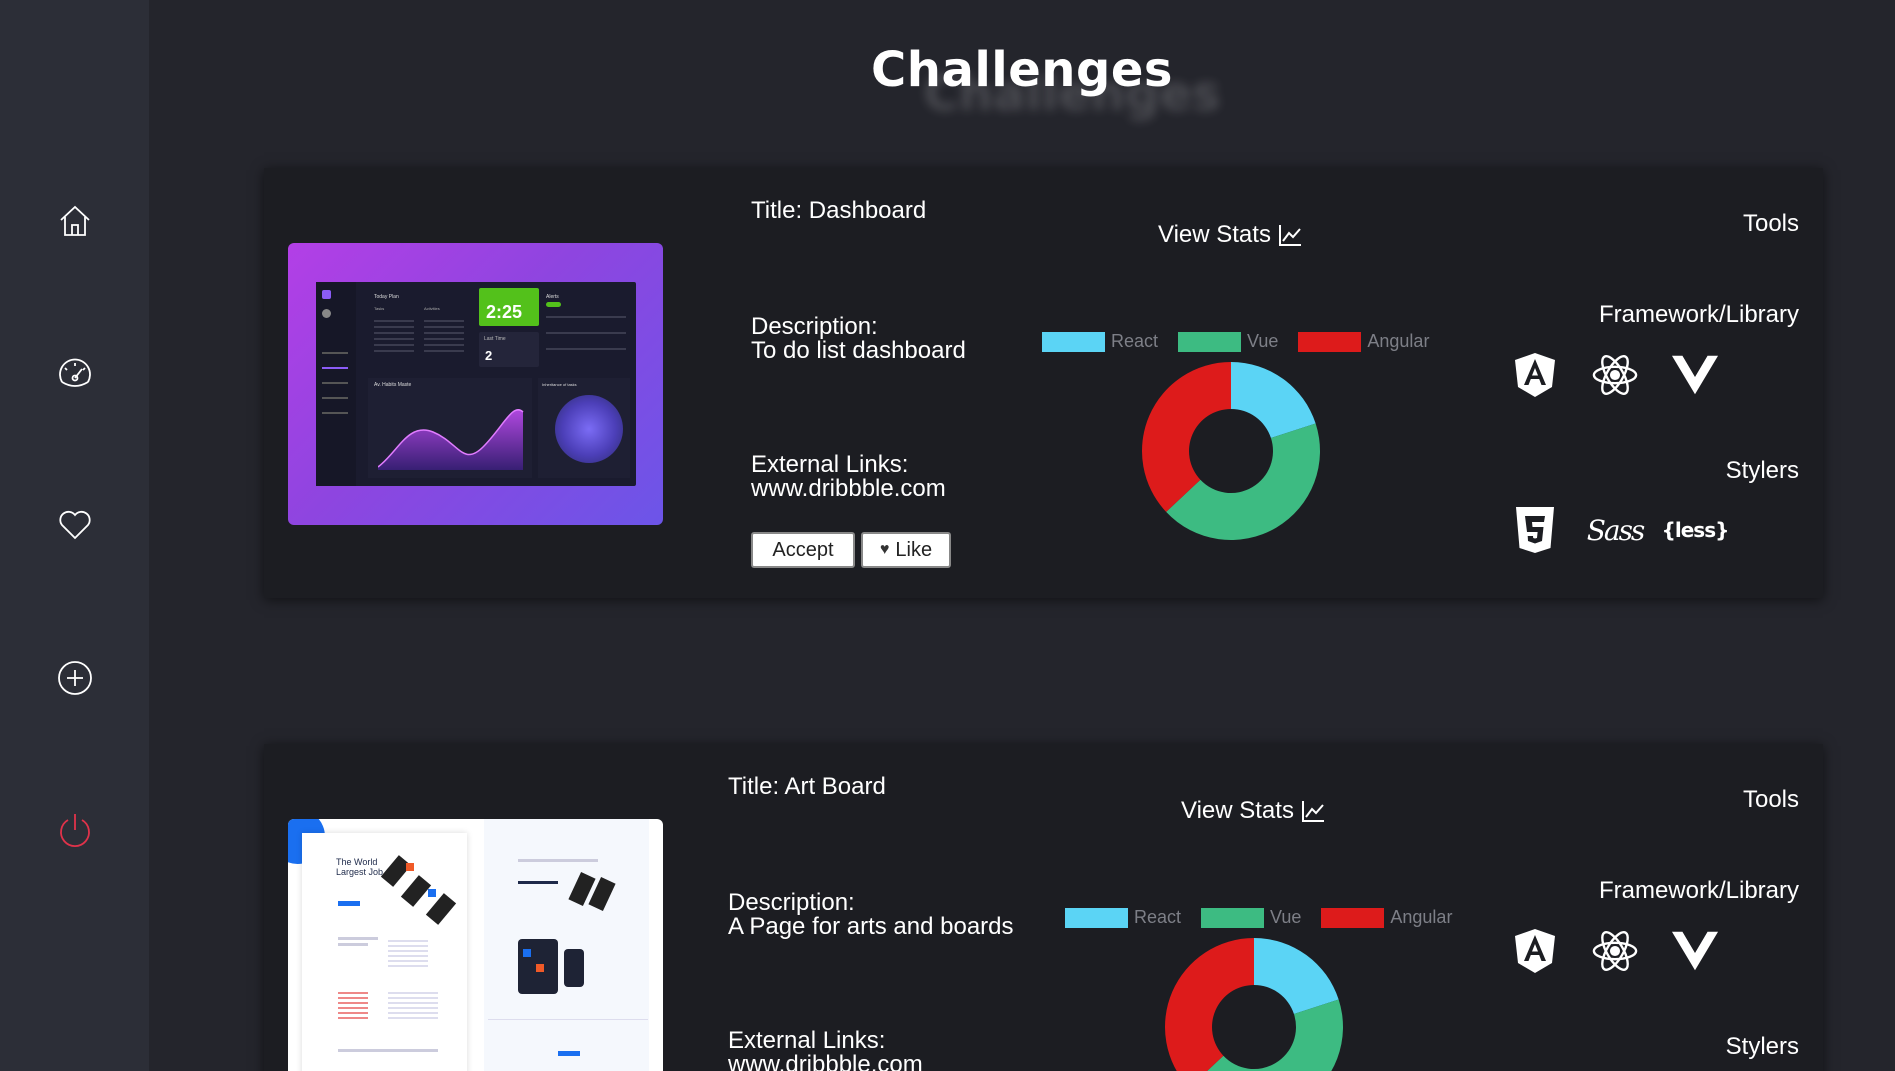 The image size is (1895, 1071). Describe the element at coordinates (393, 385) in the screenshot. I see `thumb-chart-title: Av. Habits Maste` at that location.